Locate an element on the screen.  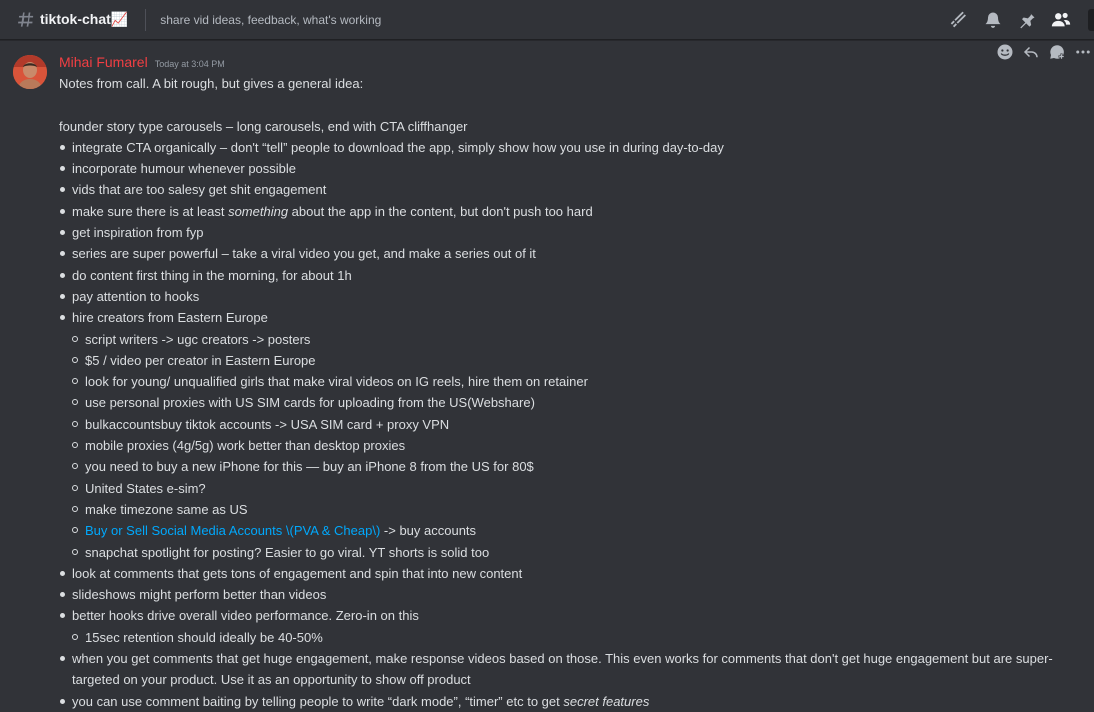
sub-list-item: $5 / video per creator in Eastern Europe is located at coordinates (564, 360).